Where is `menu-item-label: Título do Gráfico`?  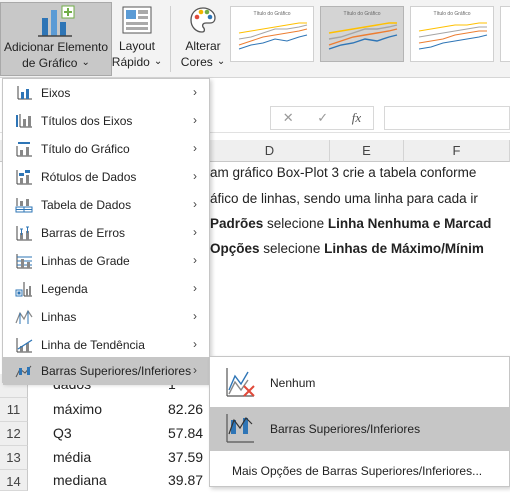 menu-item-label: Título do Gráfico is located at coordinates (85, 149).